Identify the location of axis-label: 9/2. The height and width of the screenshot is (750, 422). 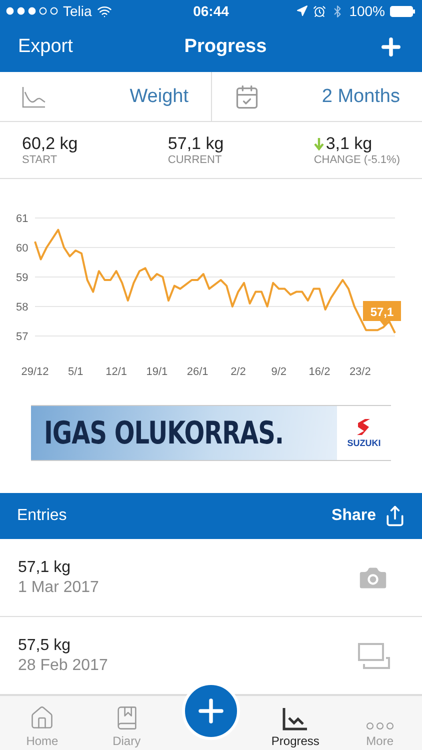
(279, 372).